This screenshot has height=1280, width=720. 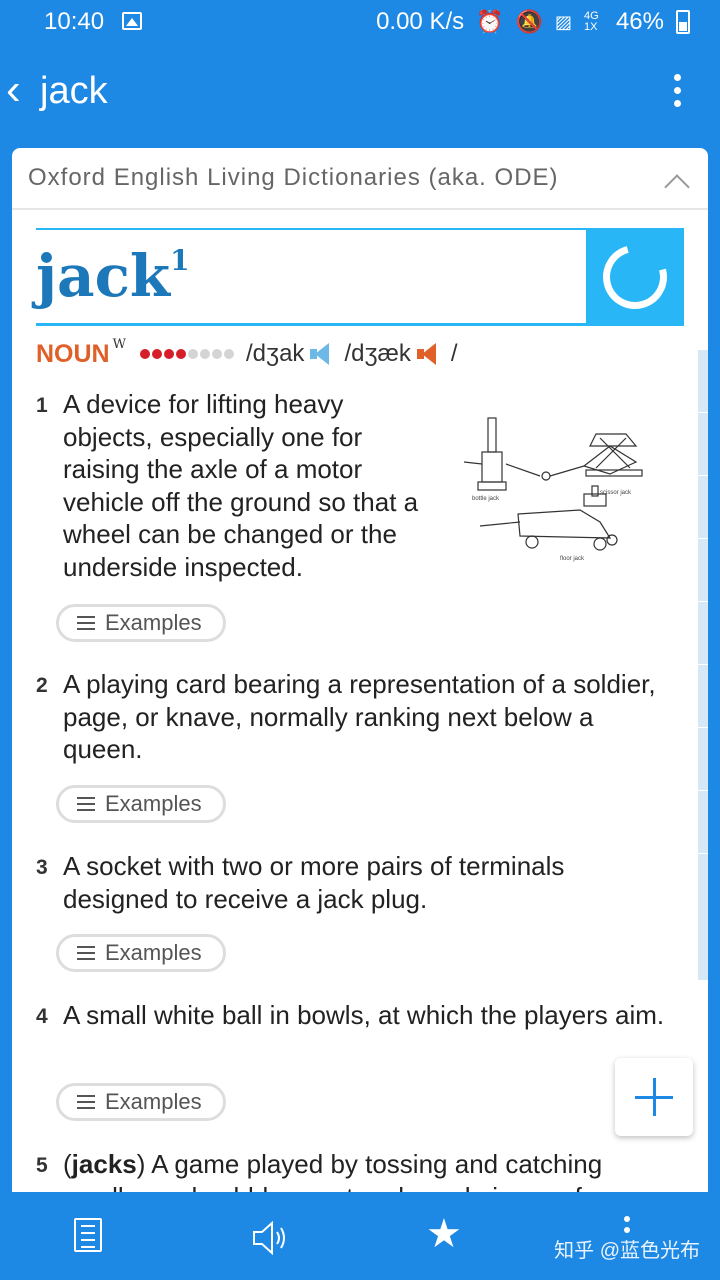 I want to click on headword-banner: jack1, so click(x=360, y=277).